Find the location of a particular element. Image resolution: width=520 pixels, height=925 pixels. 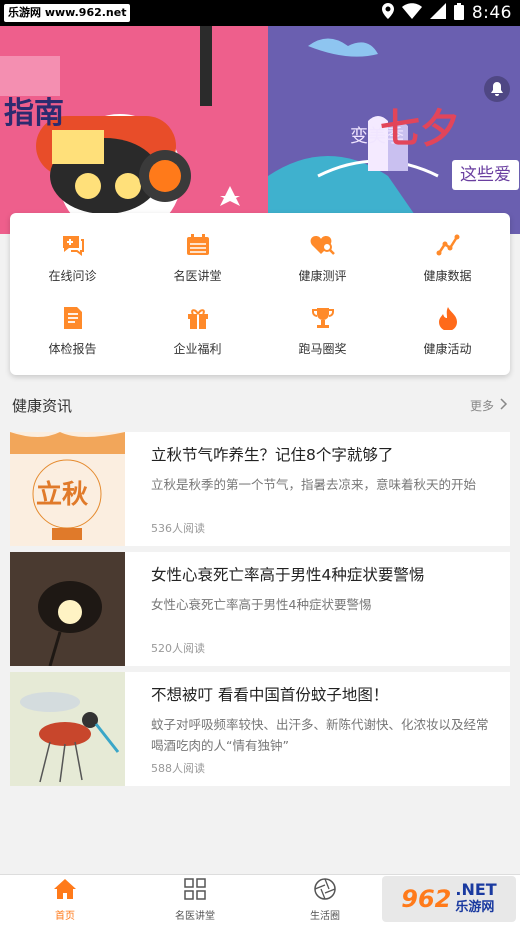

feature-checkup-report: 体检报告 is located at coordinates (72, 330).